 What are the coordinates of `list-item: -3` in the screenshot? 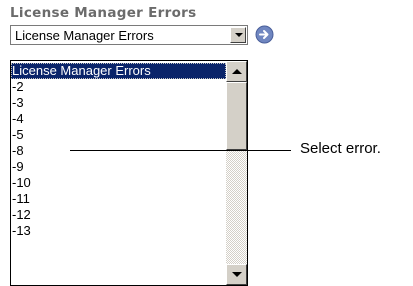 It's located at (118, 103).